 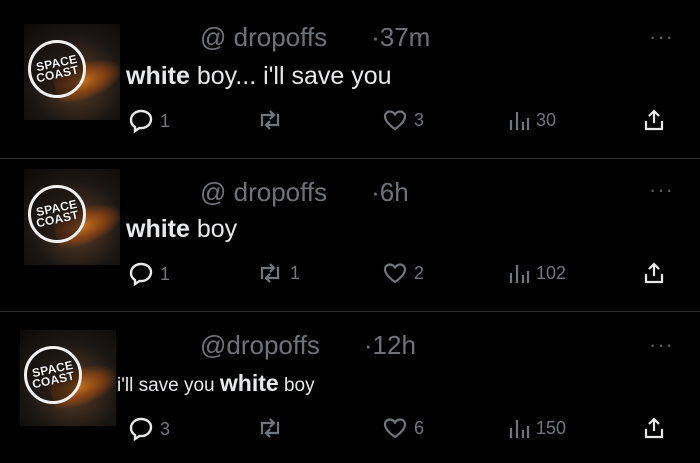 What do you see at coordinates (295, 272) in the screenshot?
I see `retweet-count: 1` at bounding box center [295, 272].